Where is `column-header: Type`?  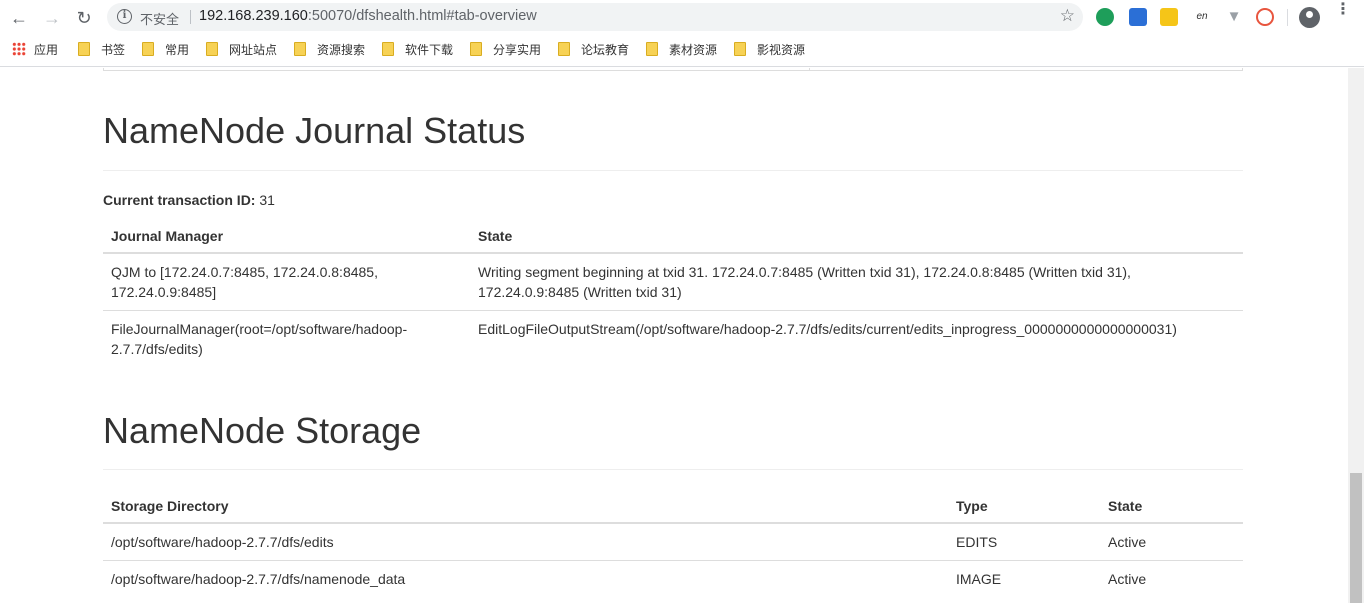 column-header: Type is located at coordinates (1024, 507).